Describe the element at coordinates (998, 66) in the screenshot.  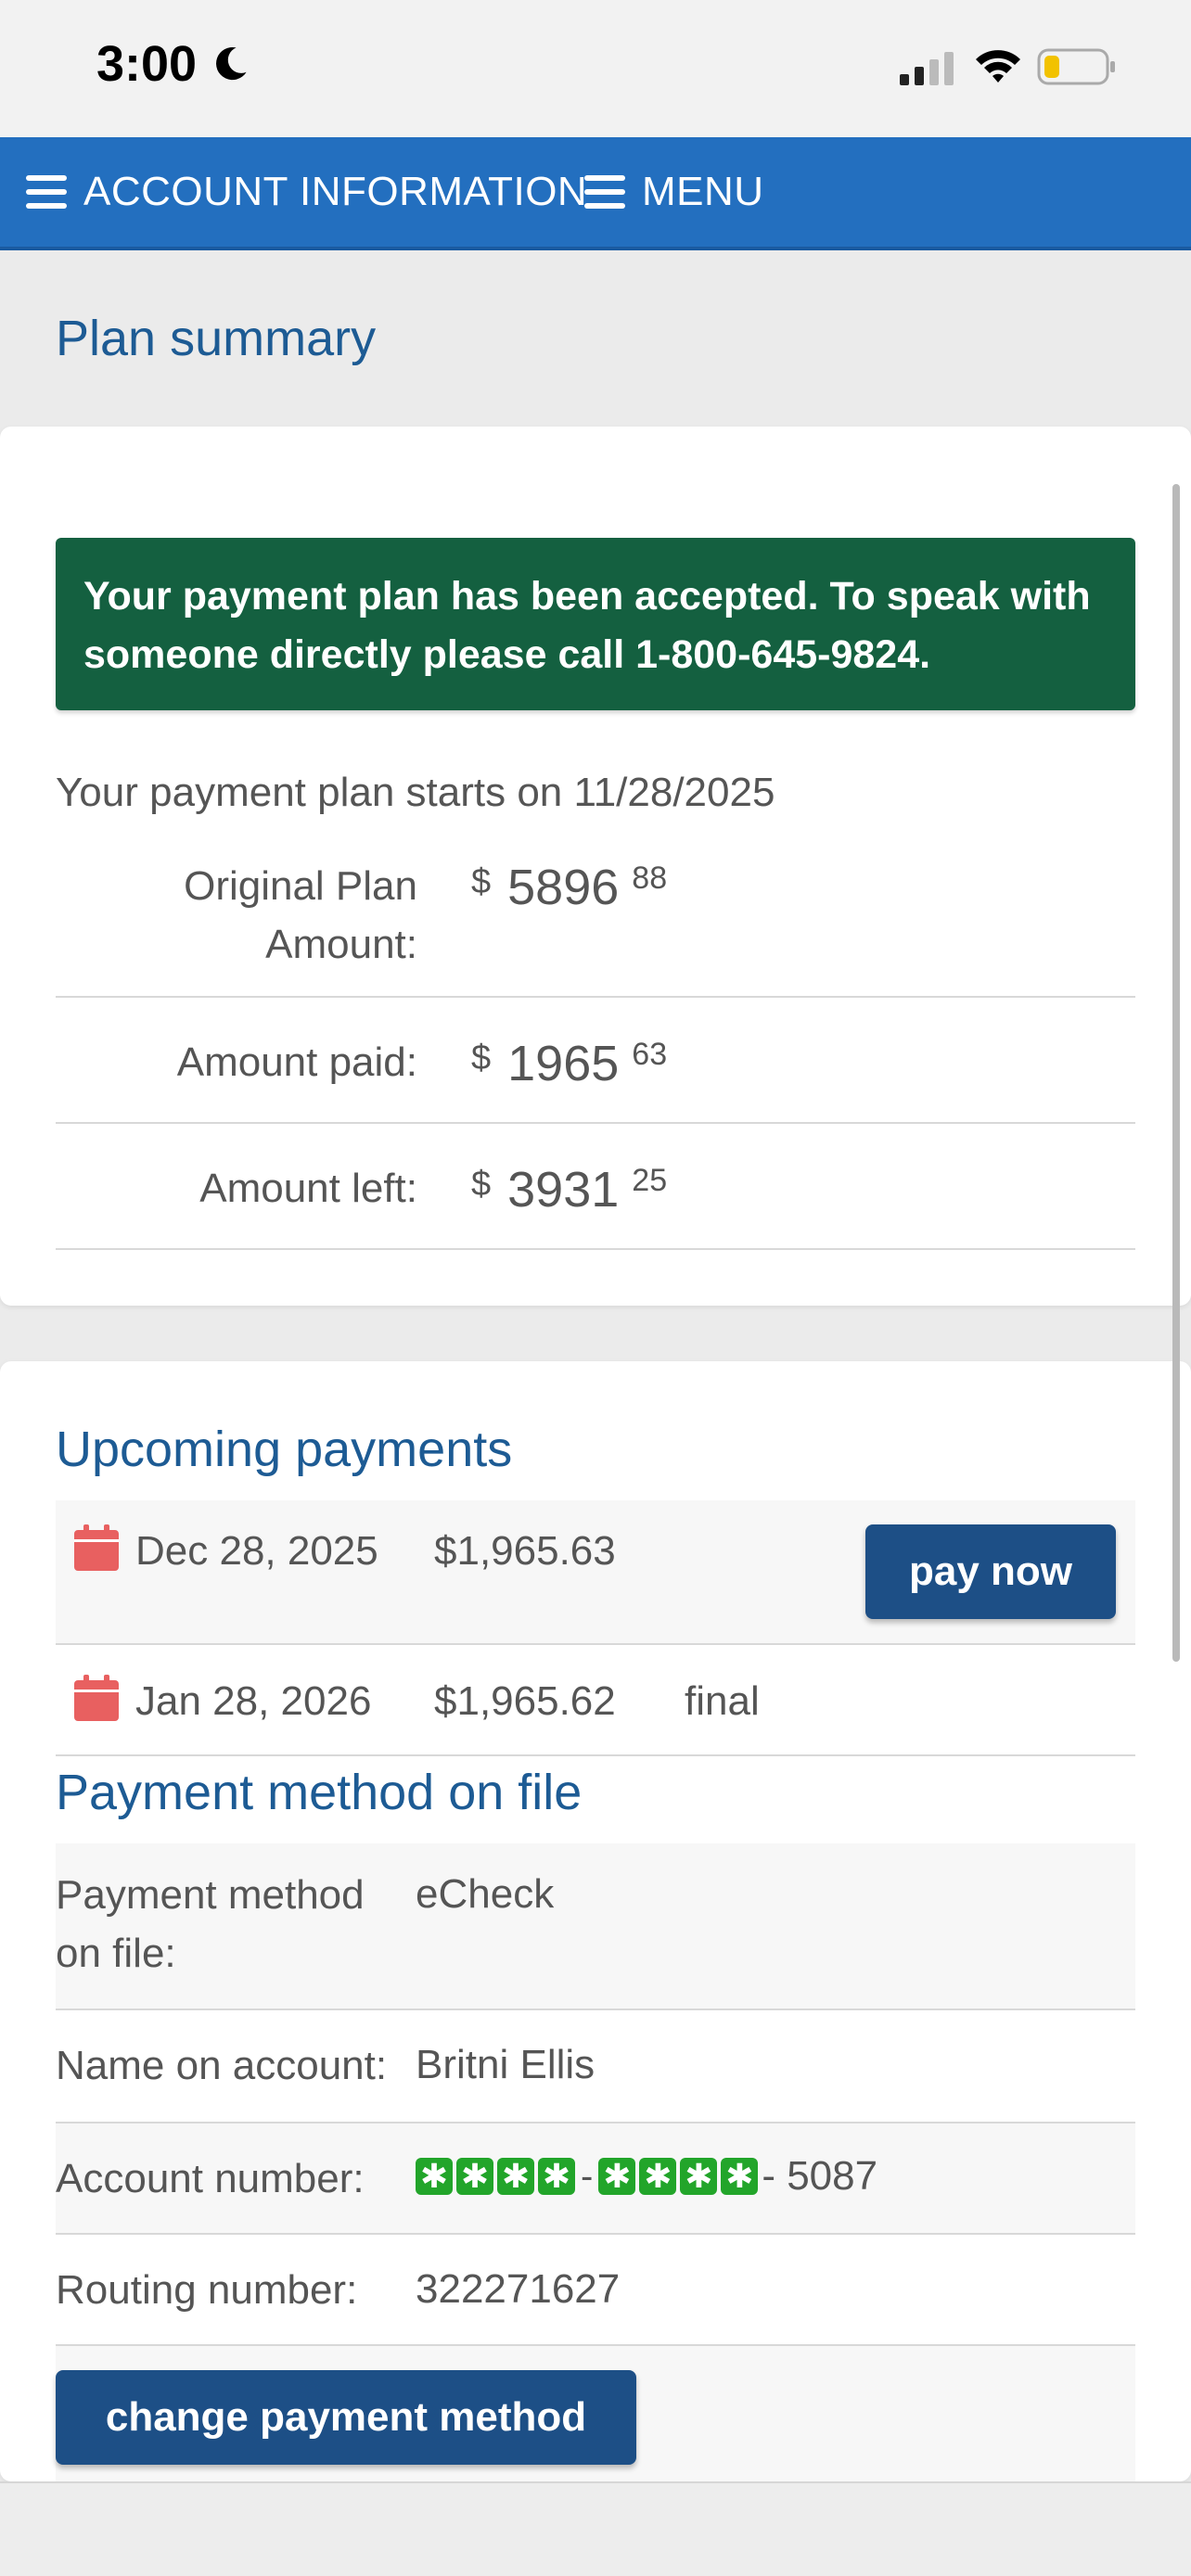
I see `wifi-icon` at that location.